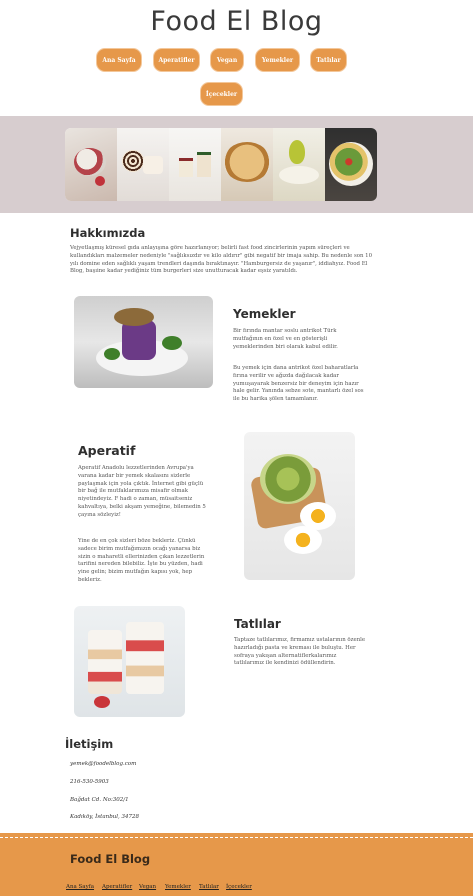 Image resolution: width=473 pixels, height=896 pixels. Describe the element at coordinates (103, 764) in the screenshot. I see `contact-email: yemek@foodelblog.com` at that location.